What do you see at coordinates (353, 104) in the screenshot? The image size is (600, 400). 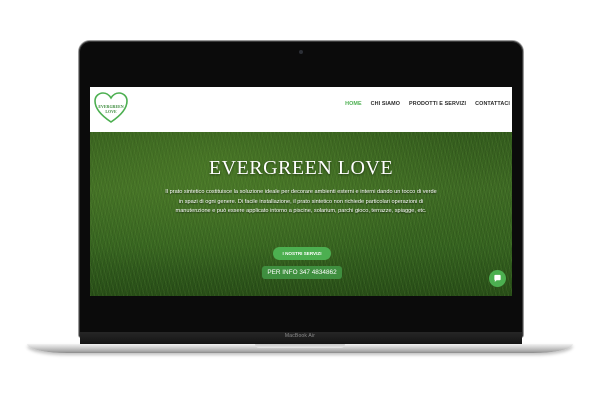 I see `nav-home: HOME` at bounding box center [353, 104].